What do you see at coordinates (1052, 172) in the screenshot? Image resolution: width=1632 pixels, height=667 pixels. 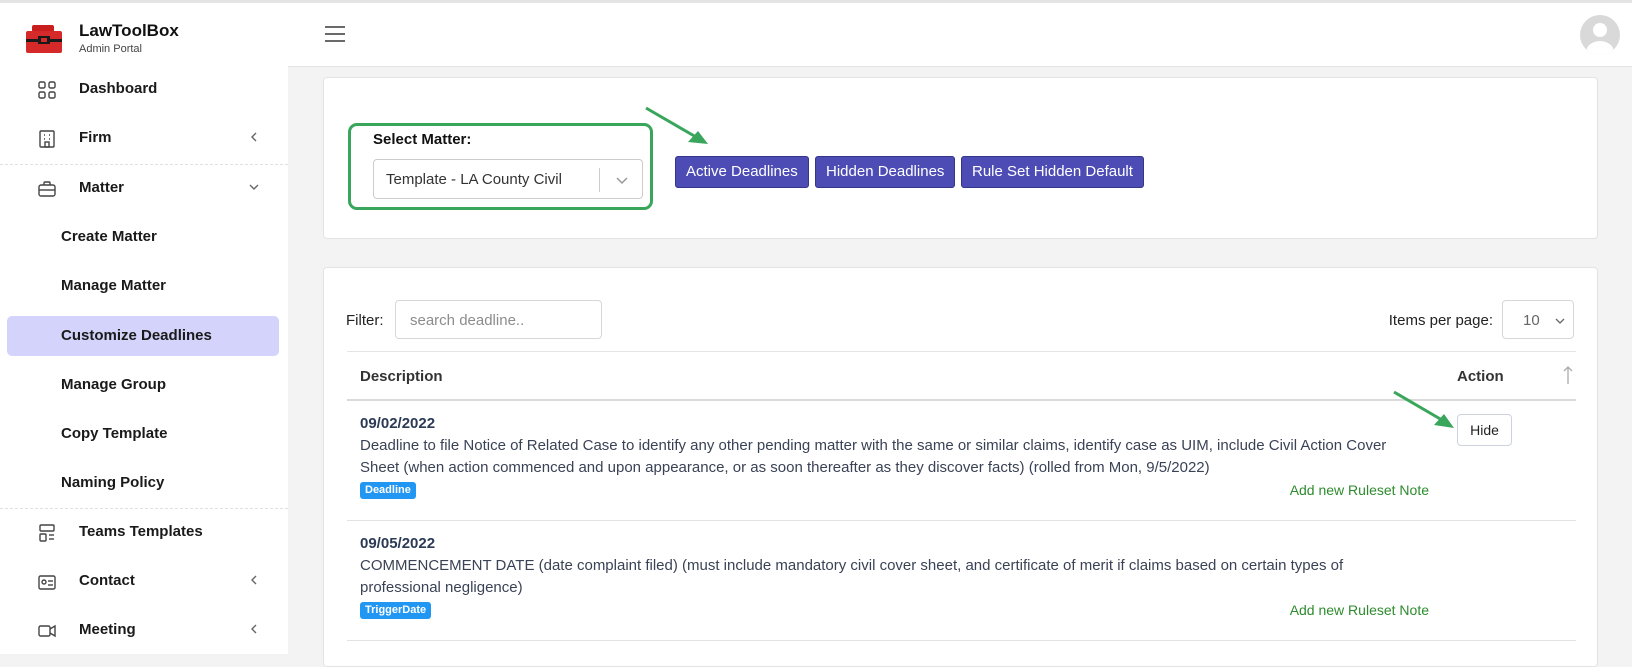 I see `rule-set-hidden-default-button: Rule Set Hidden Default` at bounding box center [1052, 172].